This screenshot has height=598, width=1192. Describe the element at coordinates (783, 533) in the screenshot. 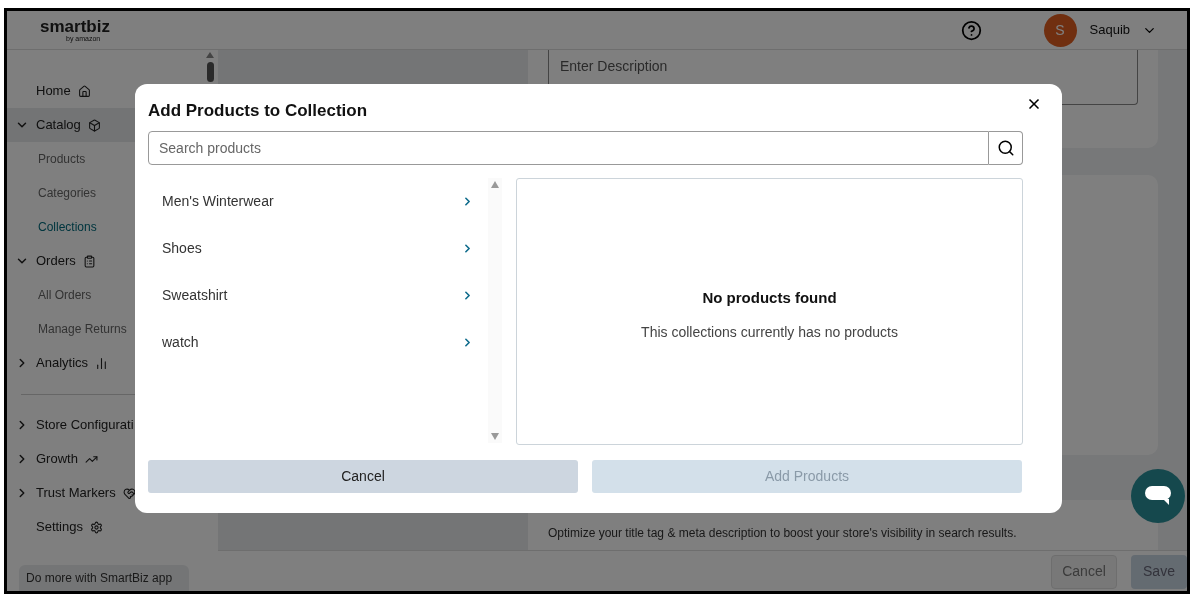

I see `seo-description: Optimize your title tag & meta description to boost your store's visibility in search results.` at that location.